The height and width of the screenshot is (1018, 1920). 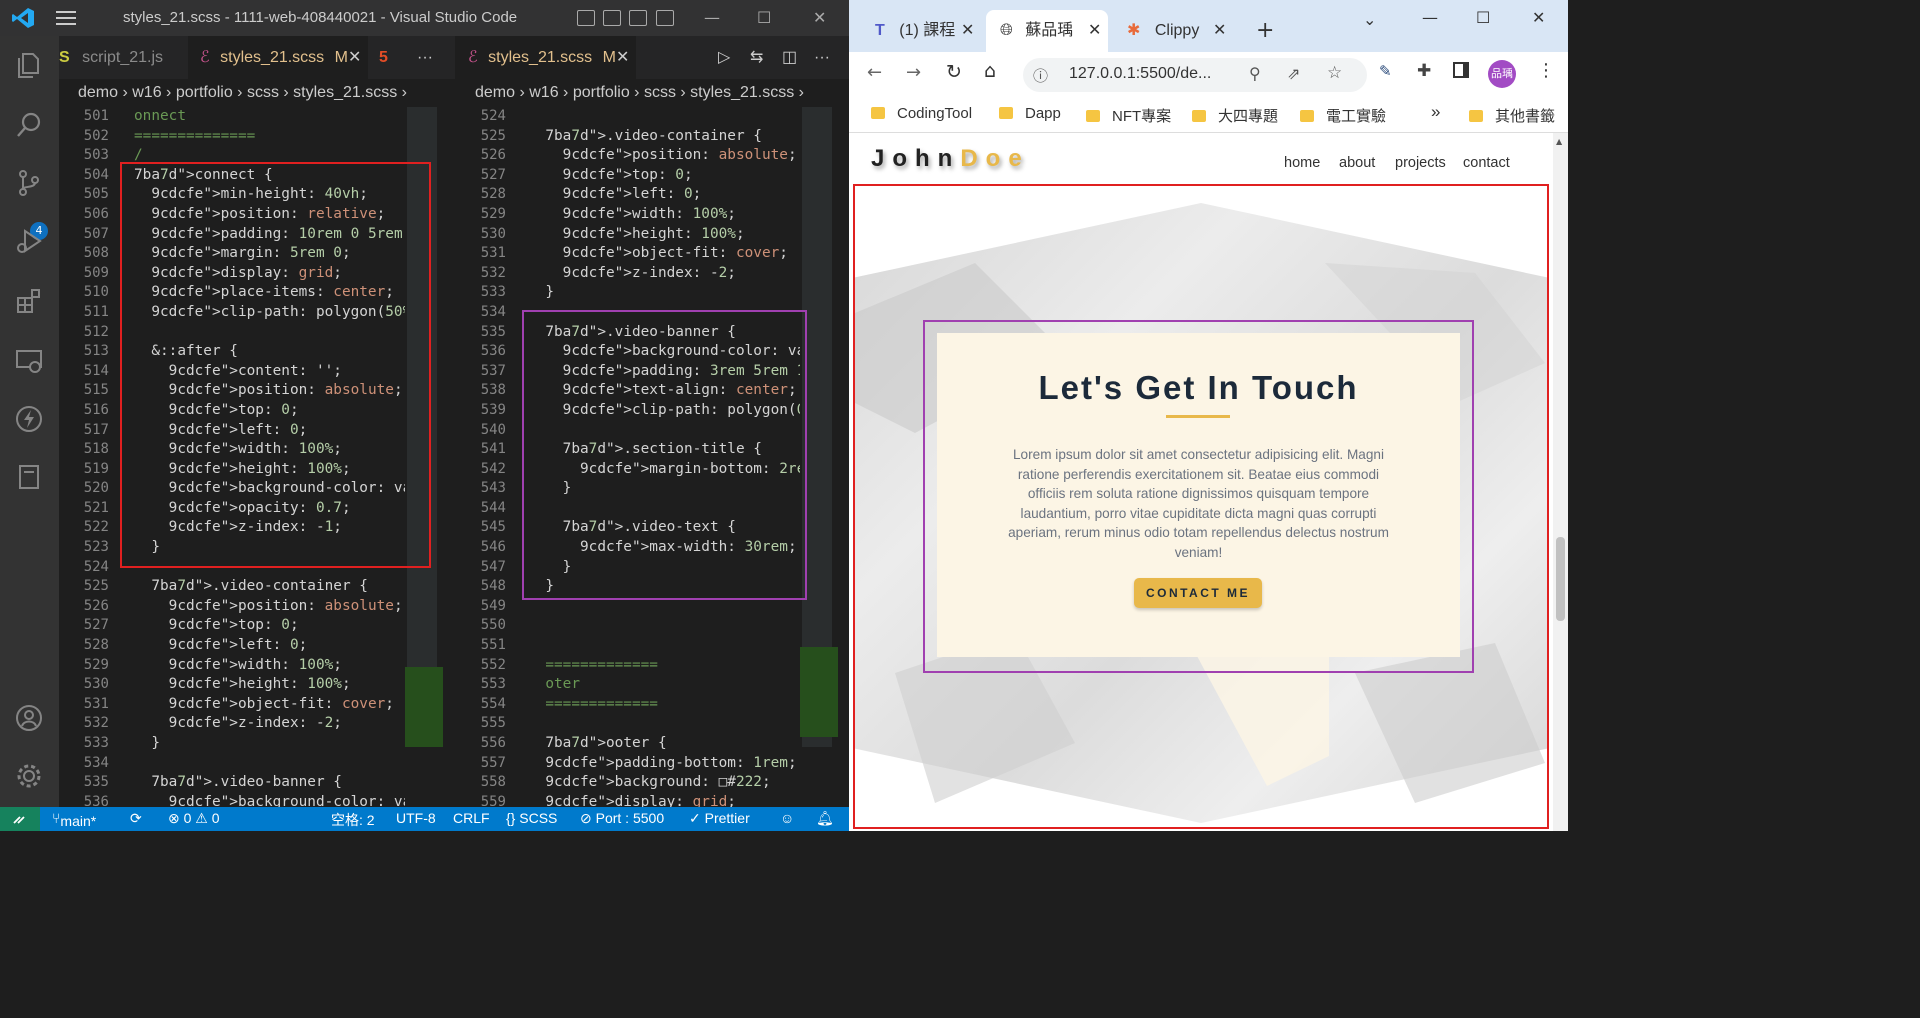 I want to click on language-indicator: {} SCSS, so click(x=531, y=818).